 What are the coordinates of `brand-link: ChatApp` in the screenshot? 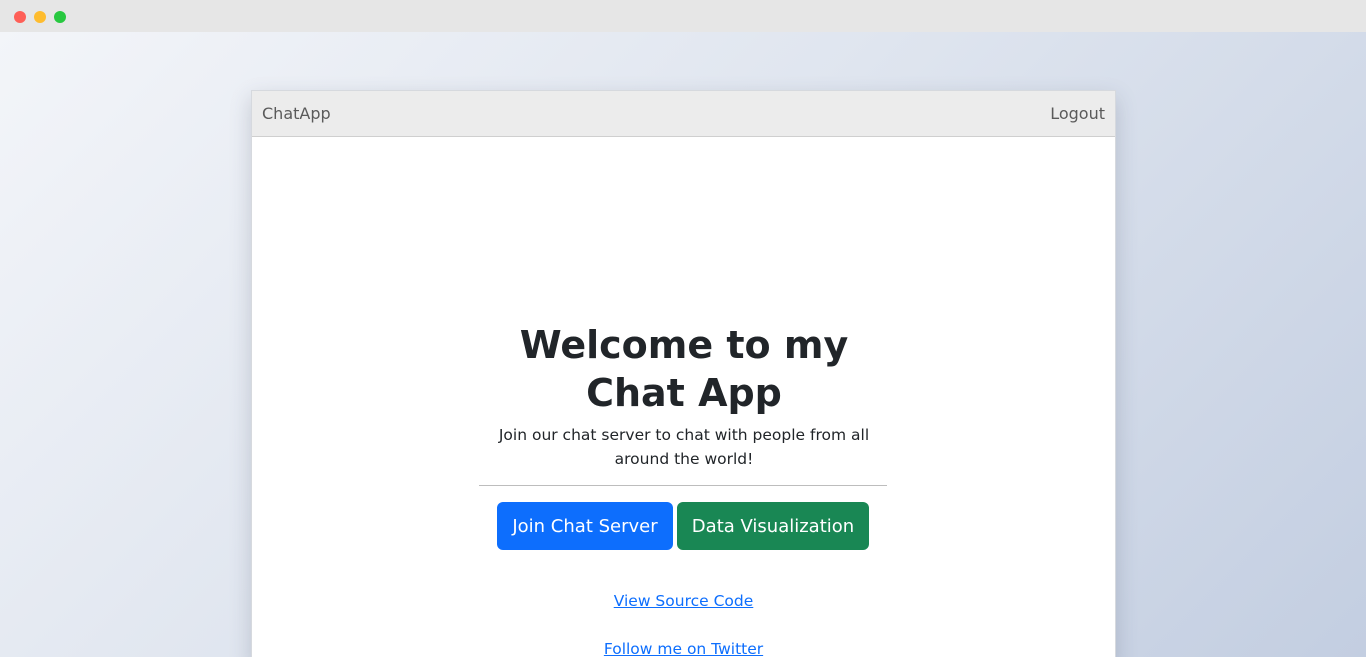 It's located at (296, 113).